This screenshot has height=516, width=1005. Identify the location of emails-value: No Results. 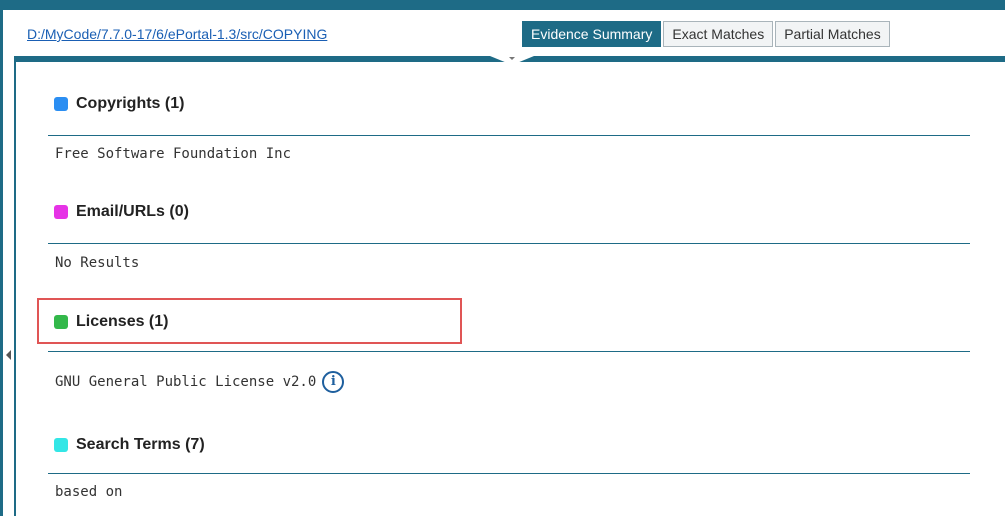
(97, 263).